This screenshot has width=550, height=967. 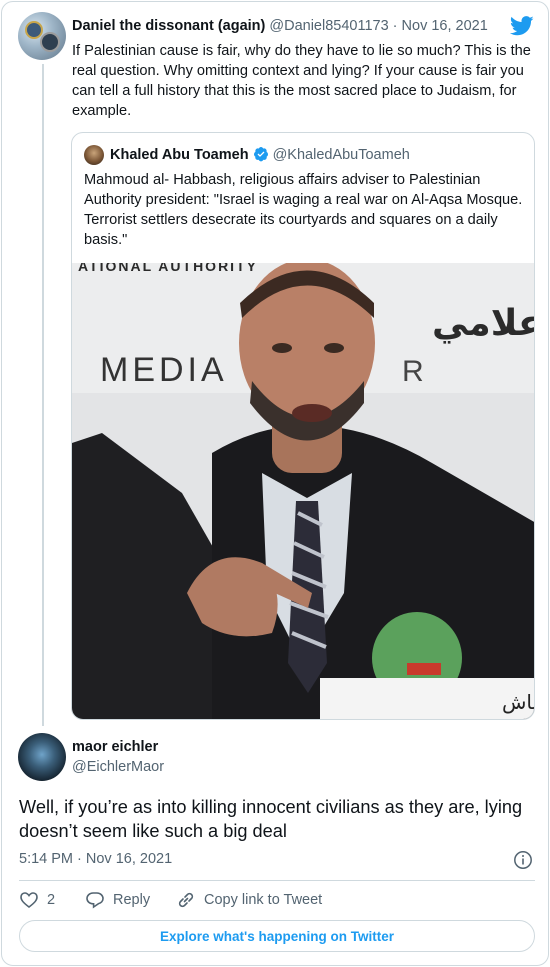 I want to click on banner-media-text: MEDIA, so click(x=164, y=370).